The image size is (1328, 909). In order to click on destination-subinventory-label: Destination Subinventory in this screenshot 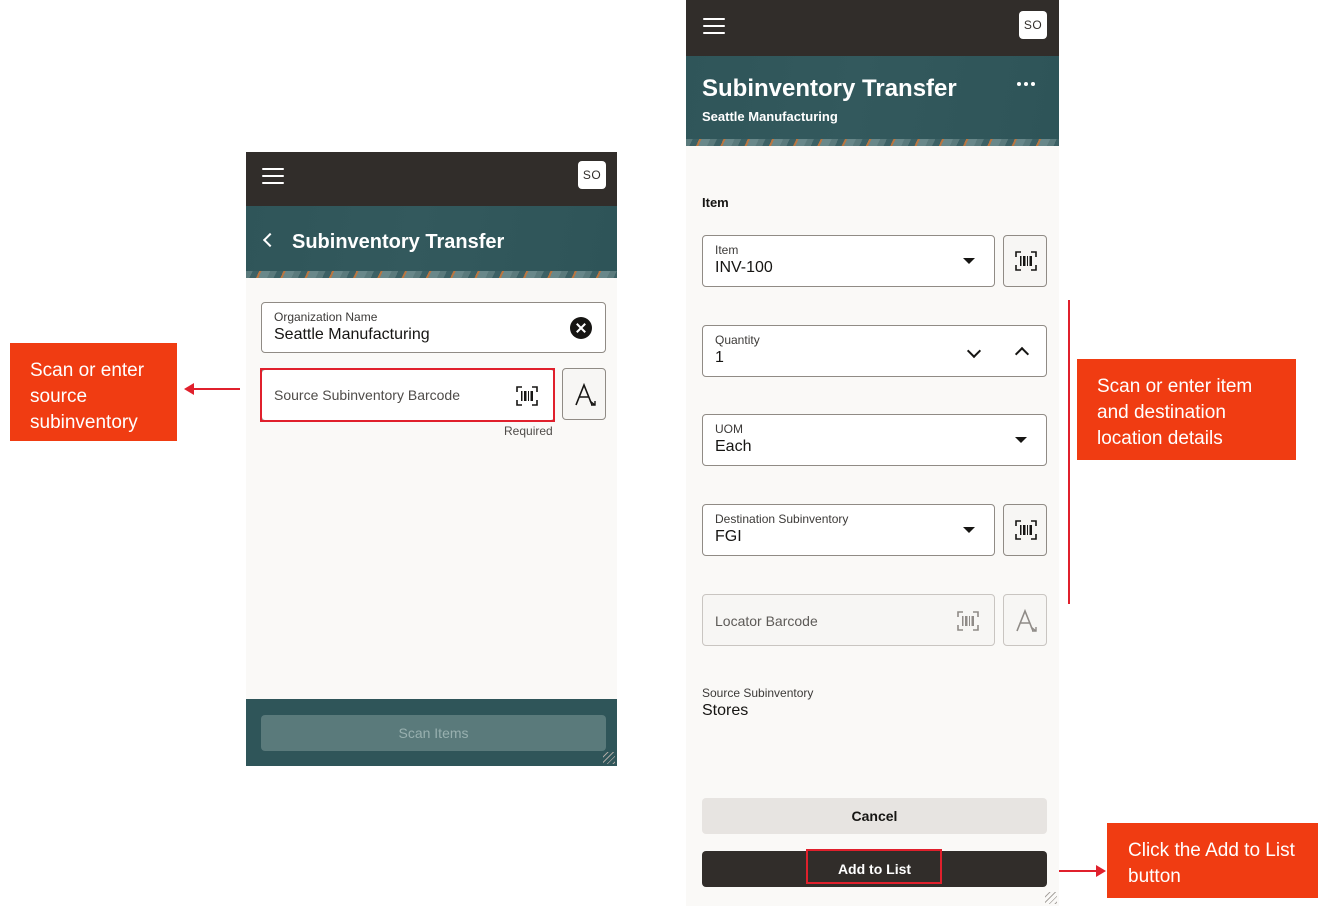, I will do `click(782, 519)`.